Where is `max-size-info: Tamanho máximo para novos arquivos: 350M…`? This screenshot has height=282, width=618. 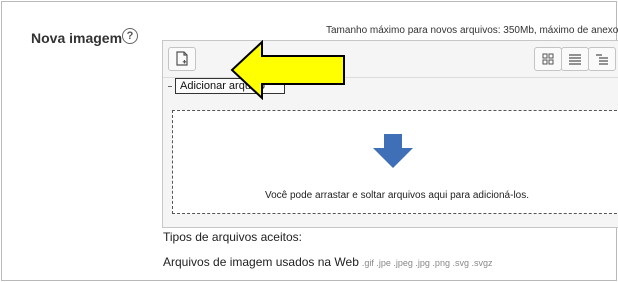
max-size-info: Tamanho máximo para novos arquivos: 350M… is located at coordinates (472, 30).